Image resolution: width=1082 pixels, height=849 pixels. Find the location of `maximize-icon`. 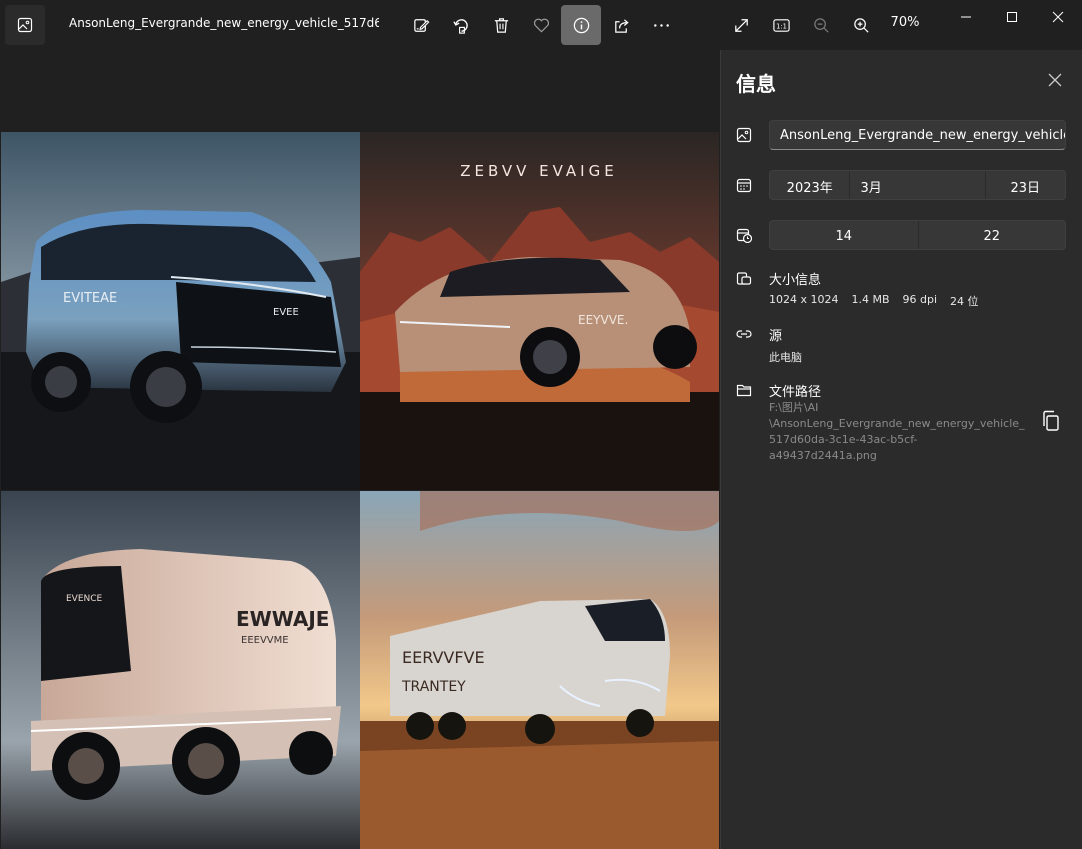

maximize-icon is located at coordinates (1012, 17).